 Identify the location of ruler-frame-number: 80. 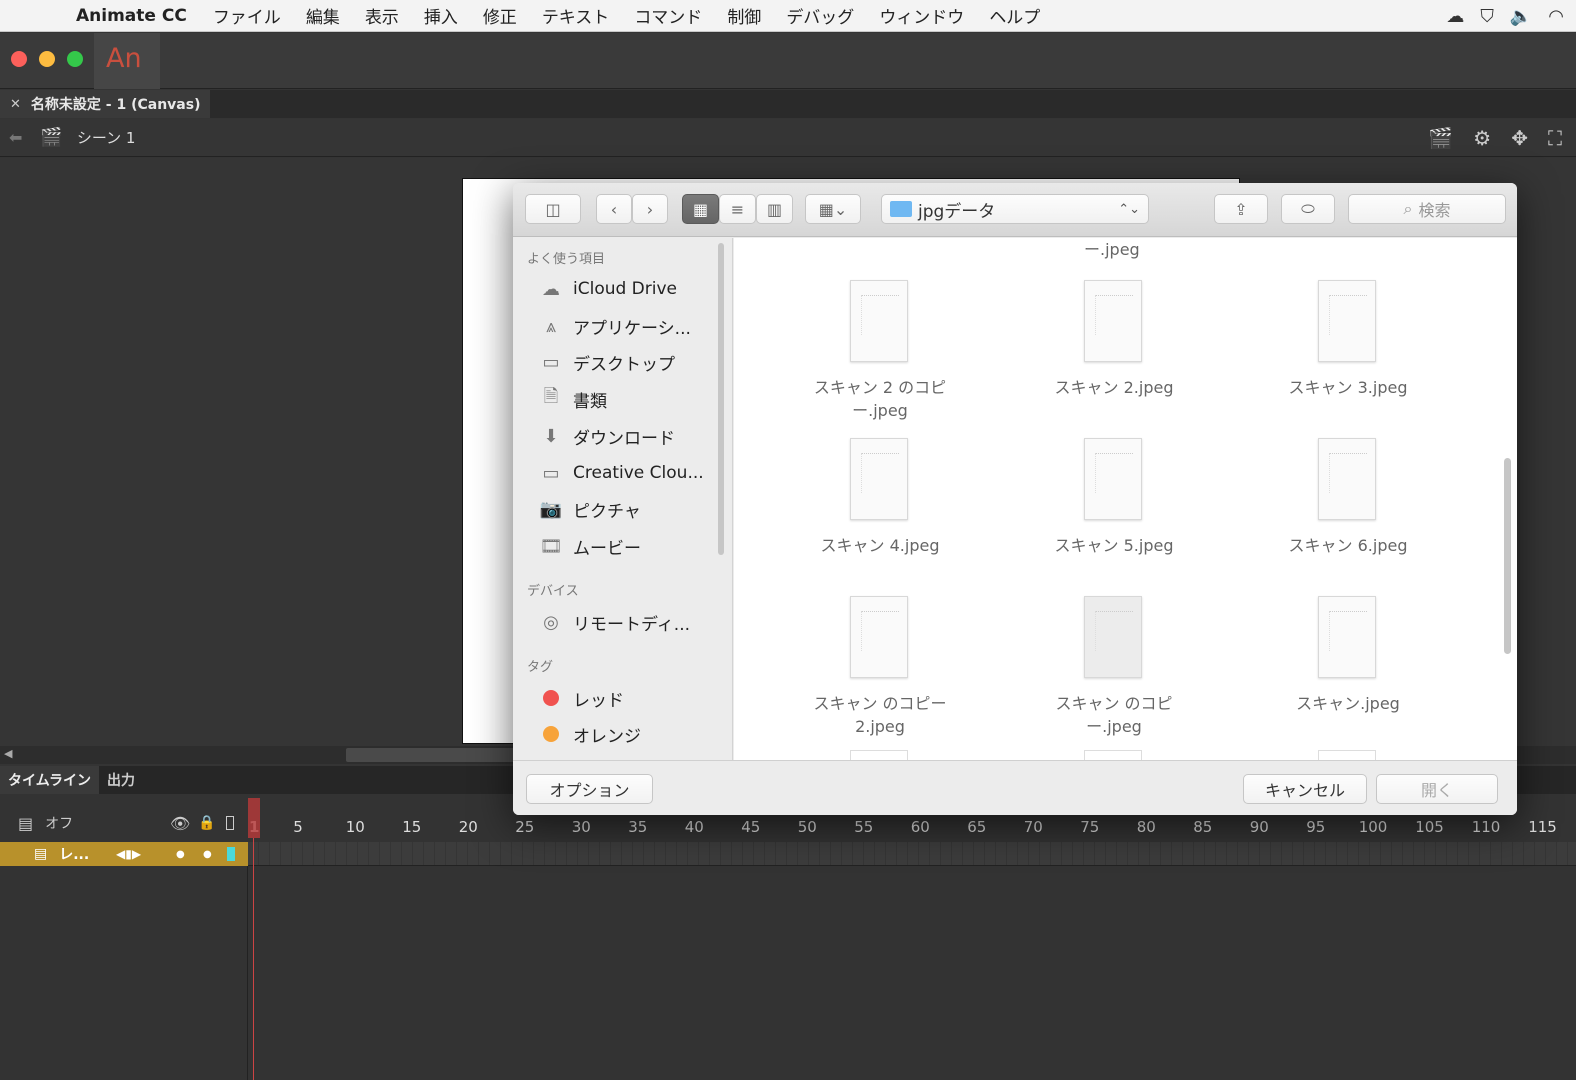
(1146, 827).